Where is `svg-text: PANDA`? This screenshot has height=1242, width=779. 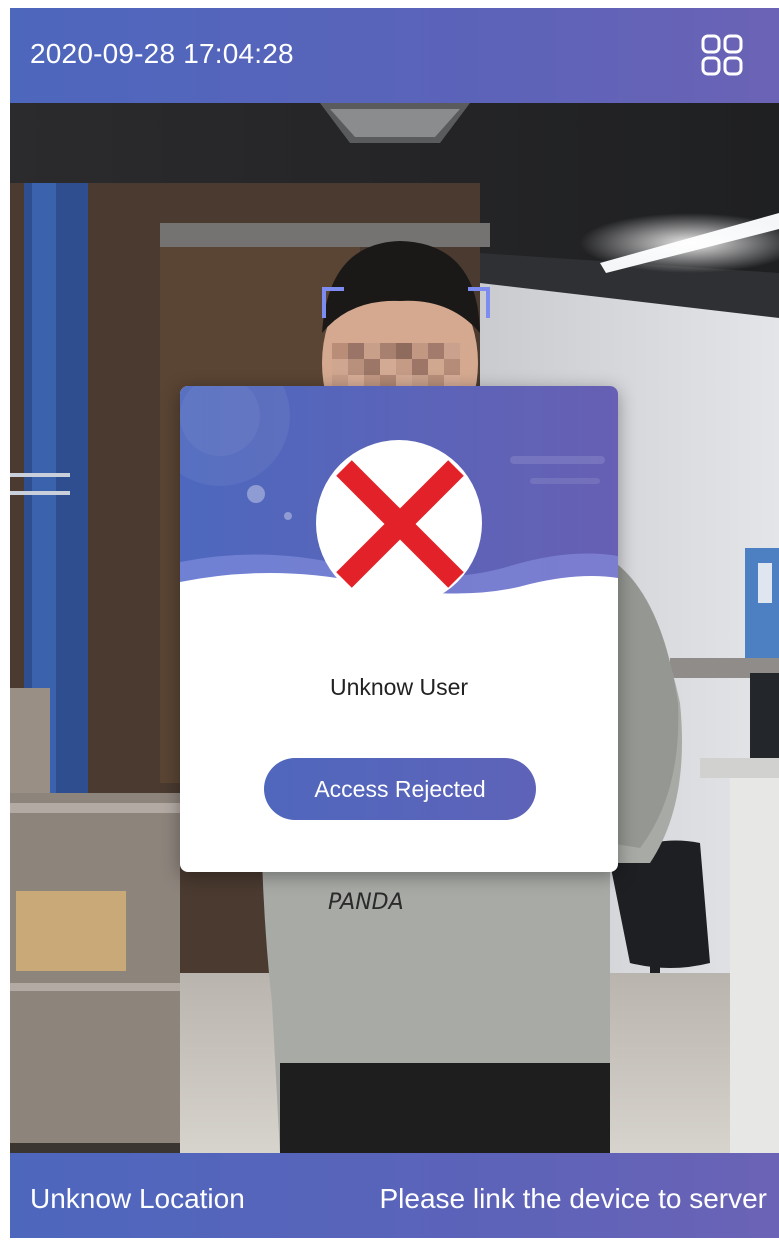 svg-text: PANDA is located at coordinates (366, 902).